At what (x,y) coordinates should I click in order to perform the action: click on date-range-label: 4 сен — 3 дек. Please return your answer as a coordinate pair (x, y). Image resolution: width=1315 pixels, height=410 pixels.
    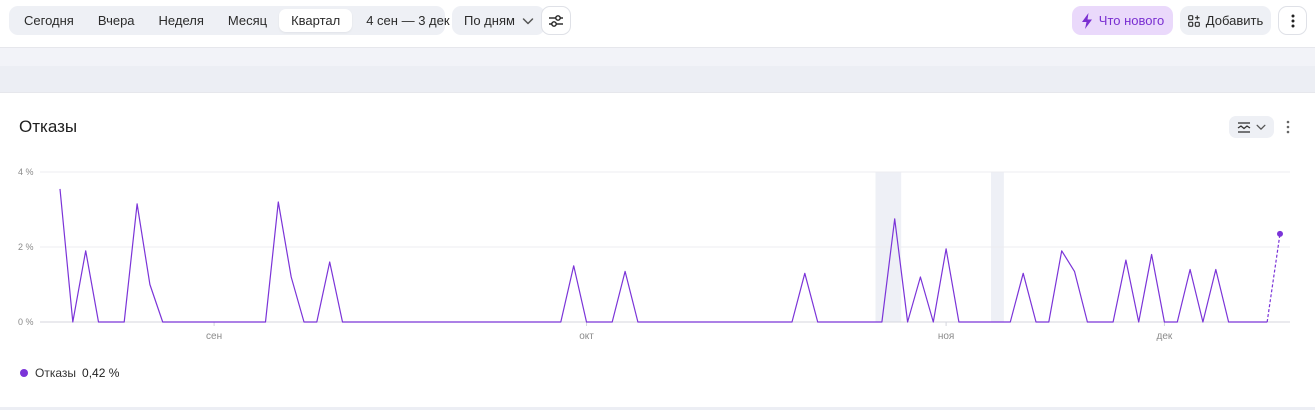
    Looking at the image, I should click on (408, 20).